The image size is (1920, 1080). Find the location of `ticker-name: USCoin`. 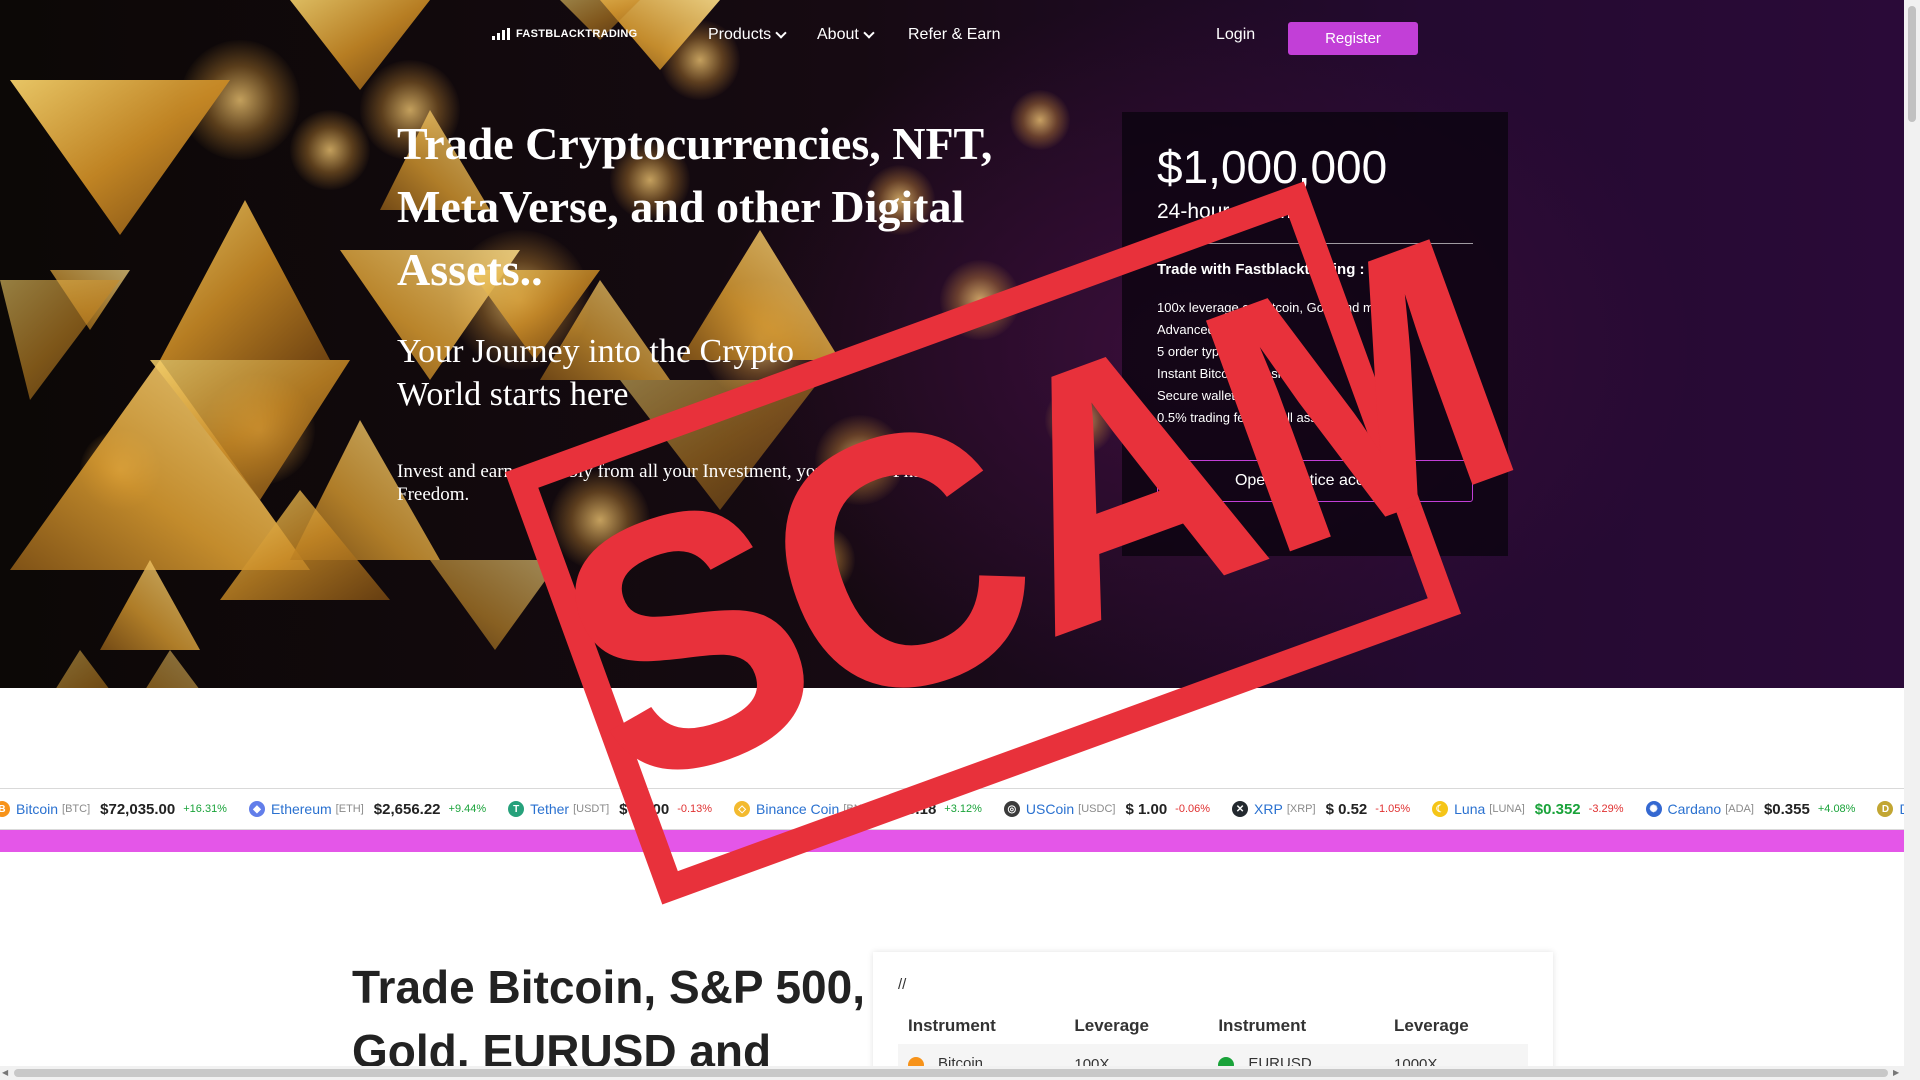

ticker-name: USCoin is located at coordinates (1050, 809).